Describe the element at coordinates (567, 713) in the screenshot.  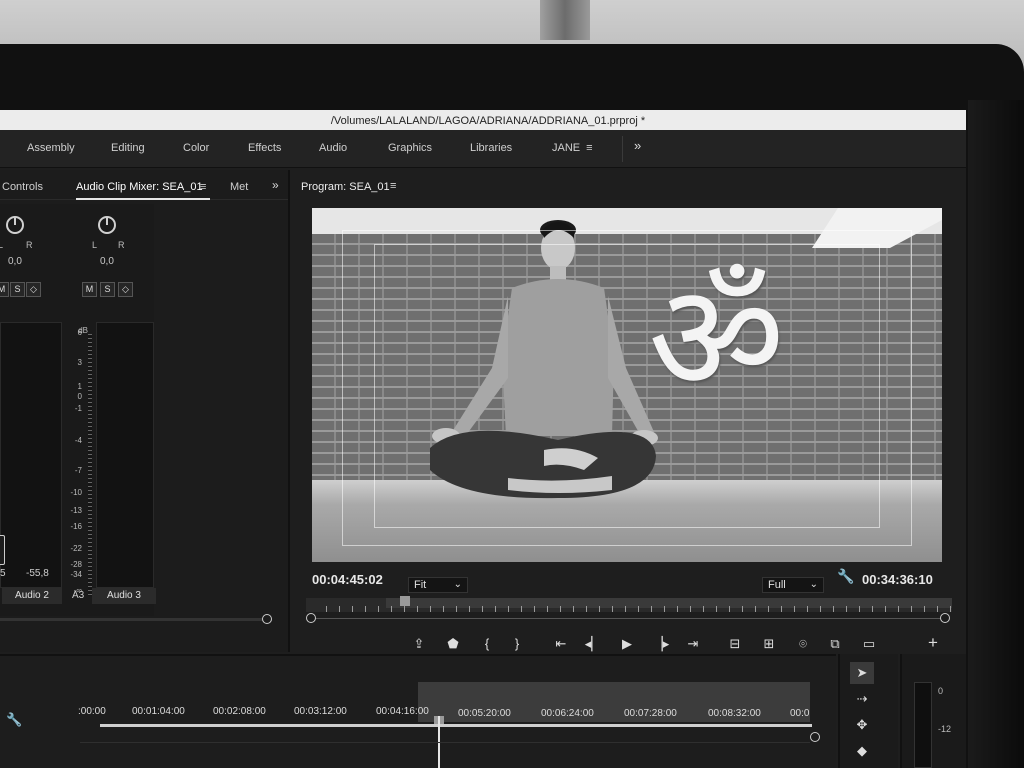
I see `ruler-label: 00:06:24:00` at that location.